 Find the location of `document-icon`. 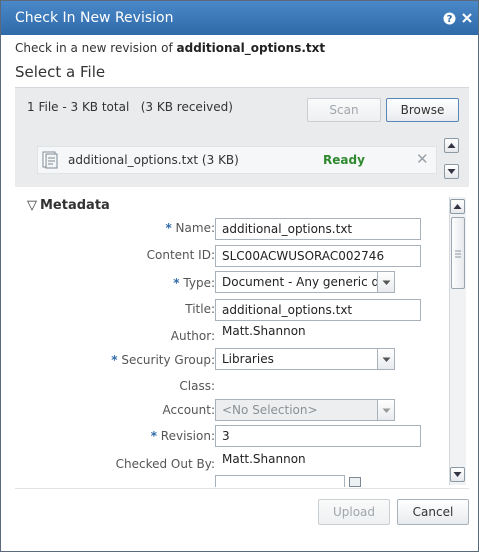

document-icon is located at coordinates (50, 160).